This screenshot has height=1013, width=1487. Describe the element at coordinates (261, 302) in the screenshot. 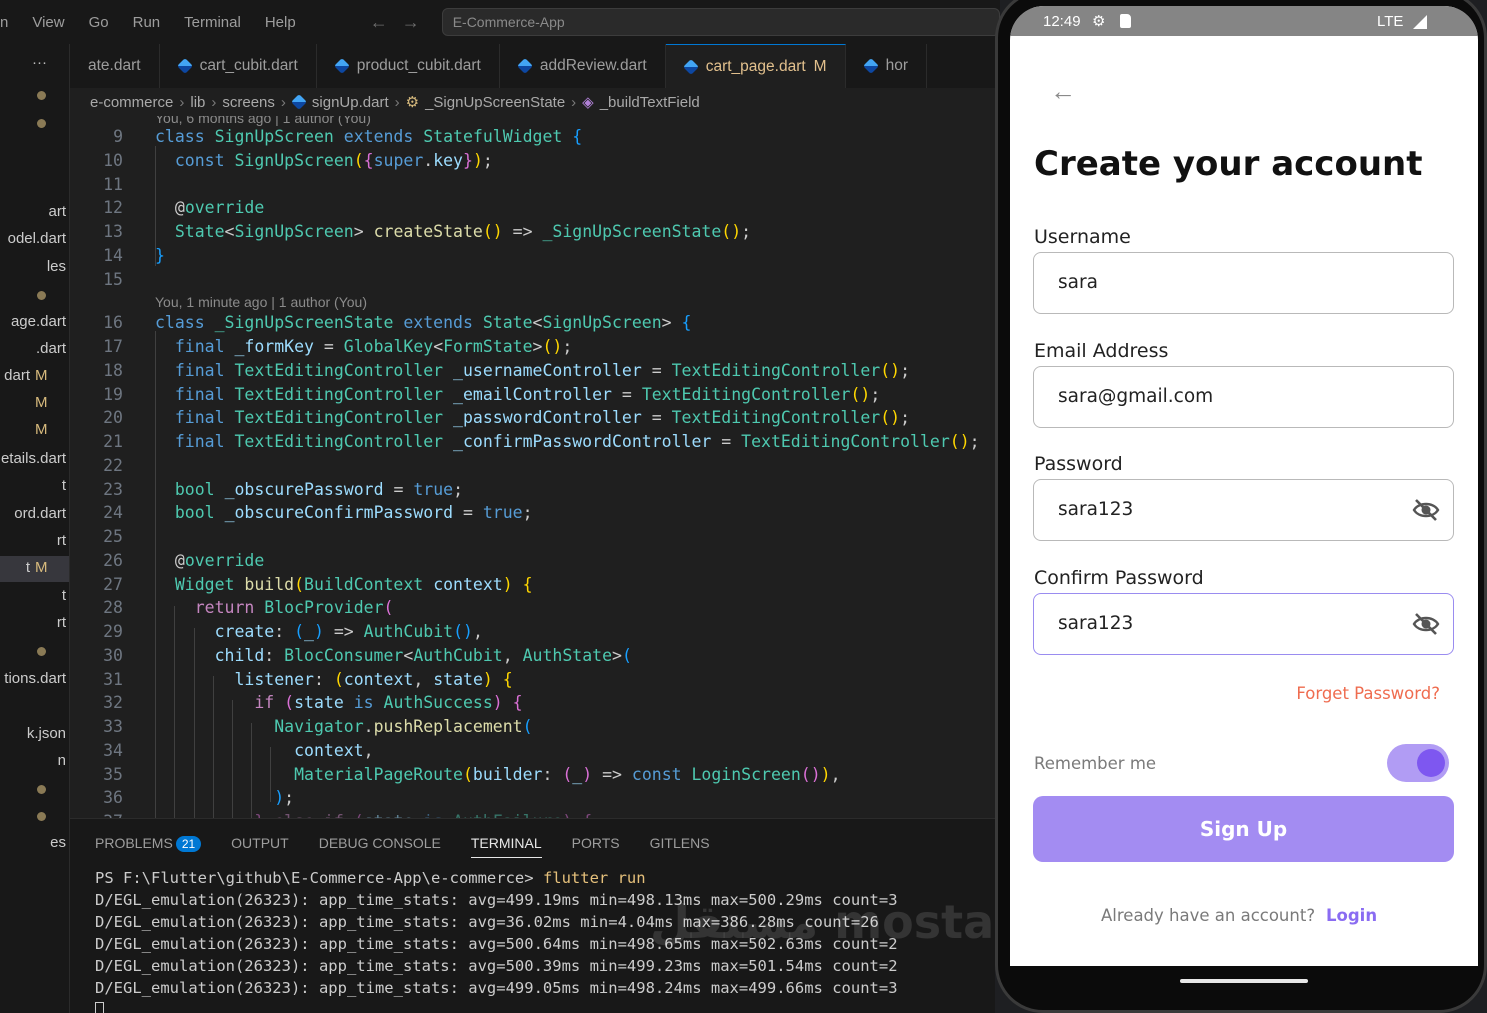

I see `codelens-blame: You, 1 minute ago | 1 author (You)` at that location.